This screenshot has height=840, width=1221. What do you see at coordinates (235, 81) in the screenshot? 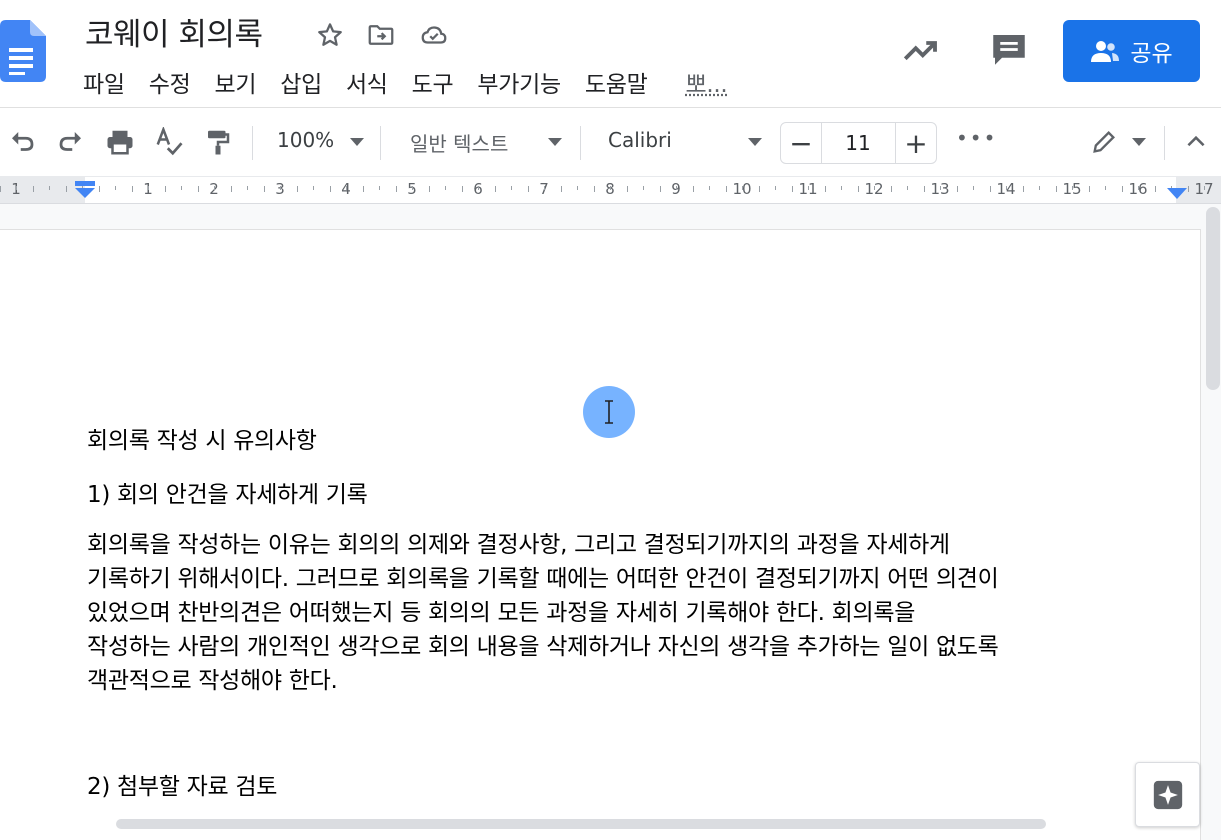
I see `menu-view: 보기` at bounding box center [235, 81].